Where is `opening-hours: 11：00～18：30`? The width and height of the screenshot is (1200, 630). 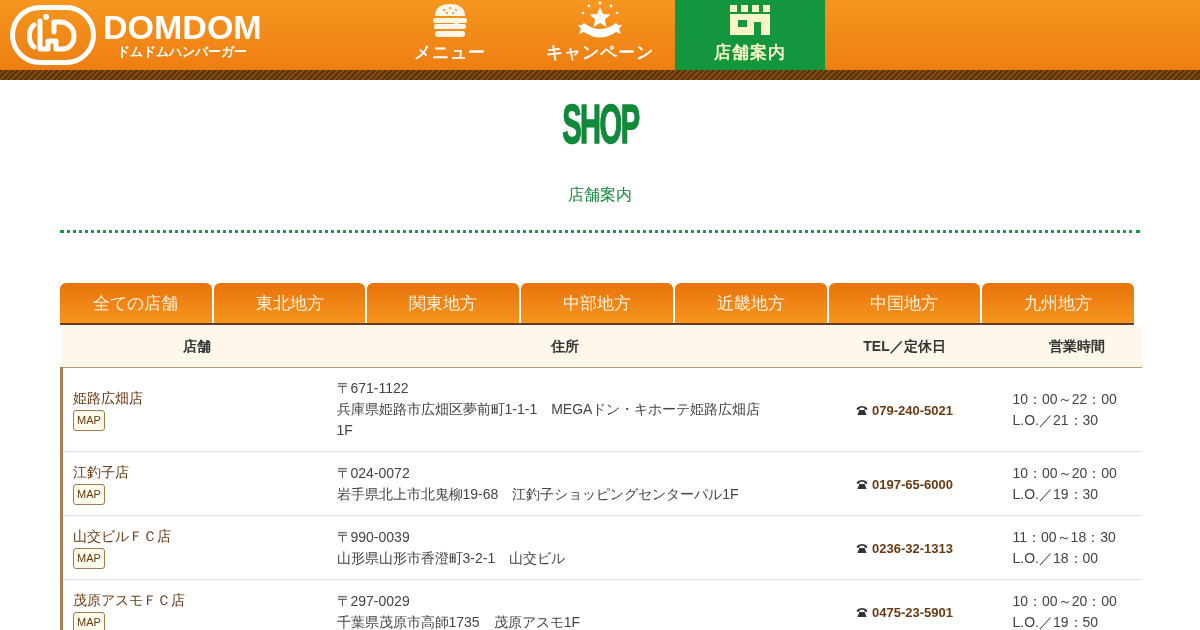
opening-hours: 11：00～18：30 is located at coordinates (1064, 537).